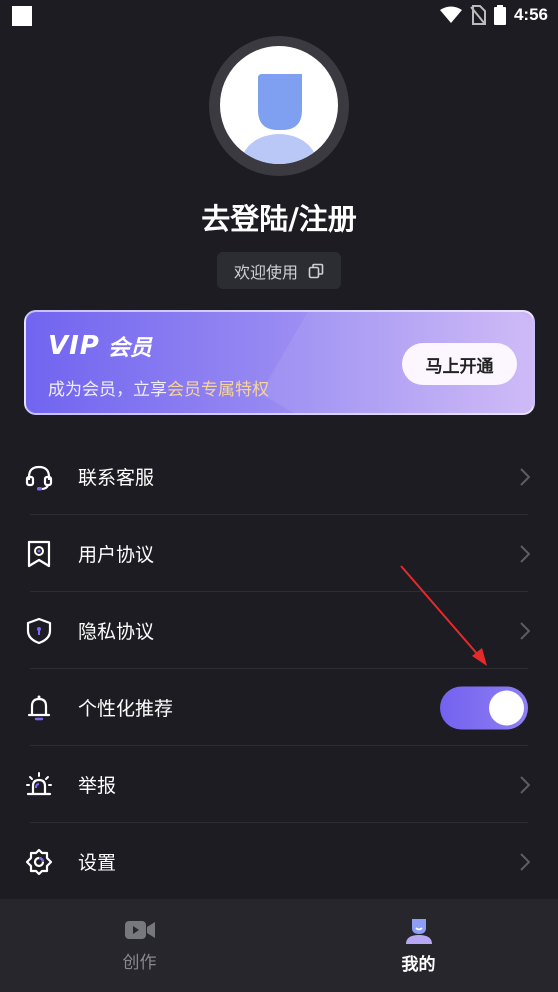 The height and width of the screenshot is (992, 558). Describe the element at coordinates (418, 931) in the screenshot. I see `user-icon` at that location.